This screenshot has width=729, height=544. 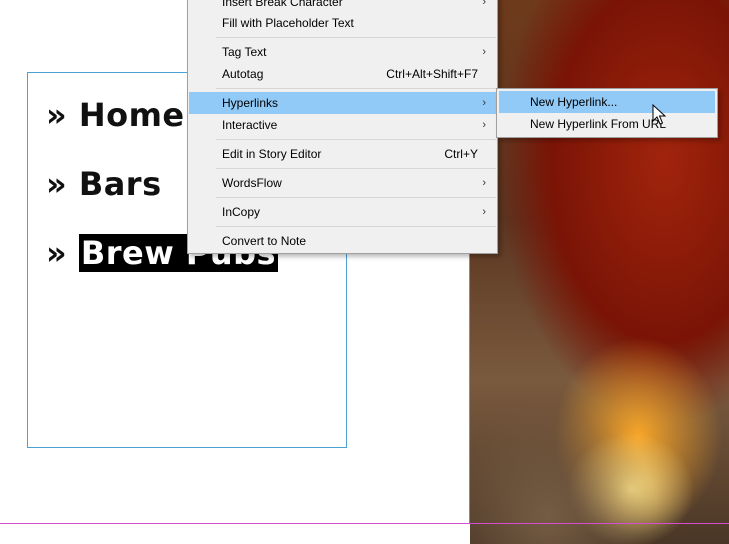 What do you see at coordinates (342, 74) in the screenshot?
I see `menu-item-autotag: Autotag Ctrl+Alt+Shift+F7` at bounding box center [342, 74].